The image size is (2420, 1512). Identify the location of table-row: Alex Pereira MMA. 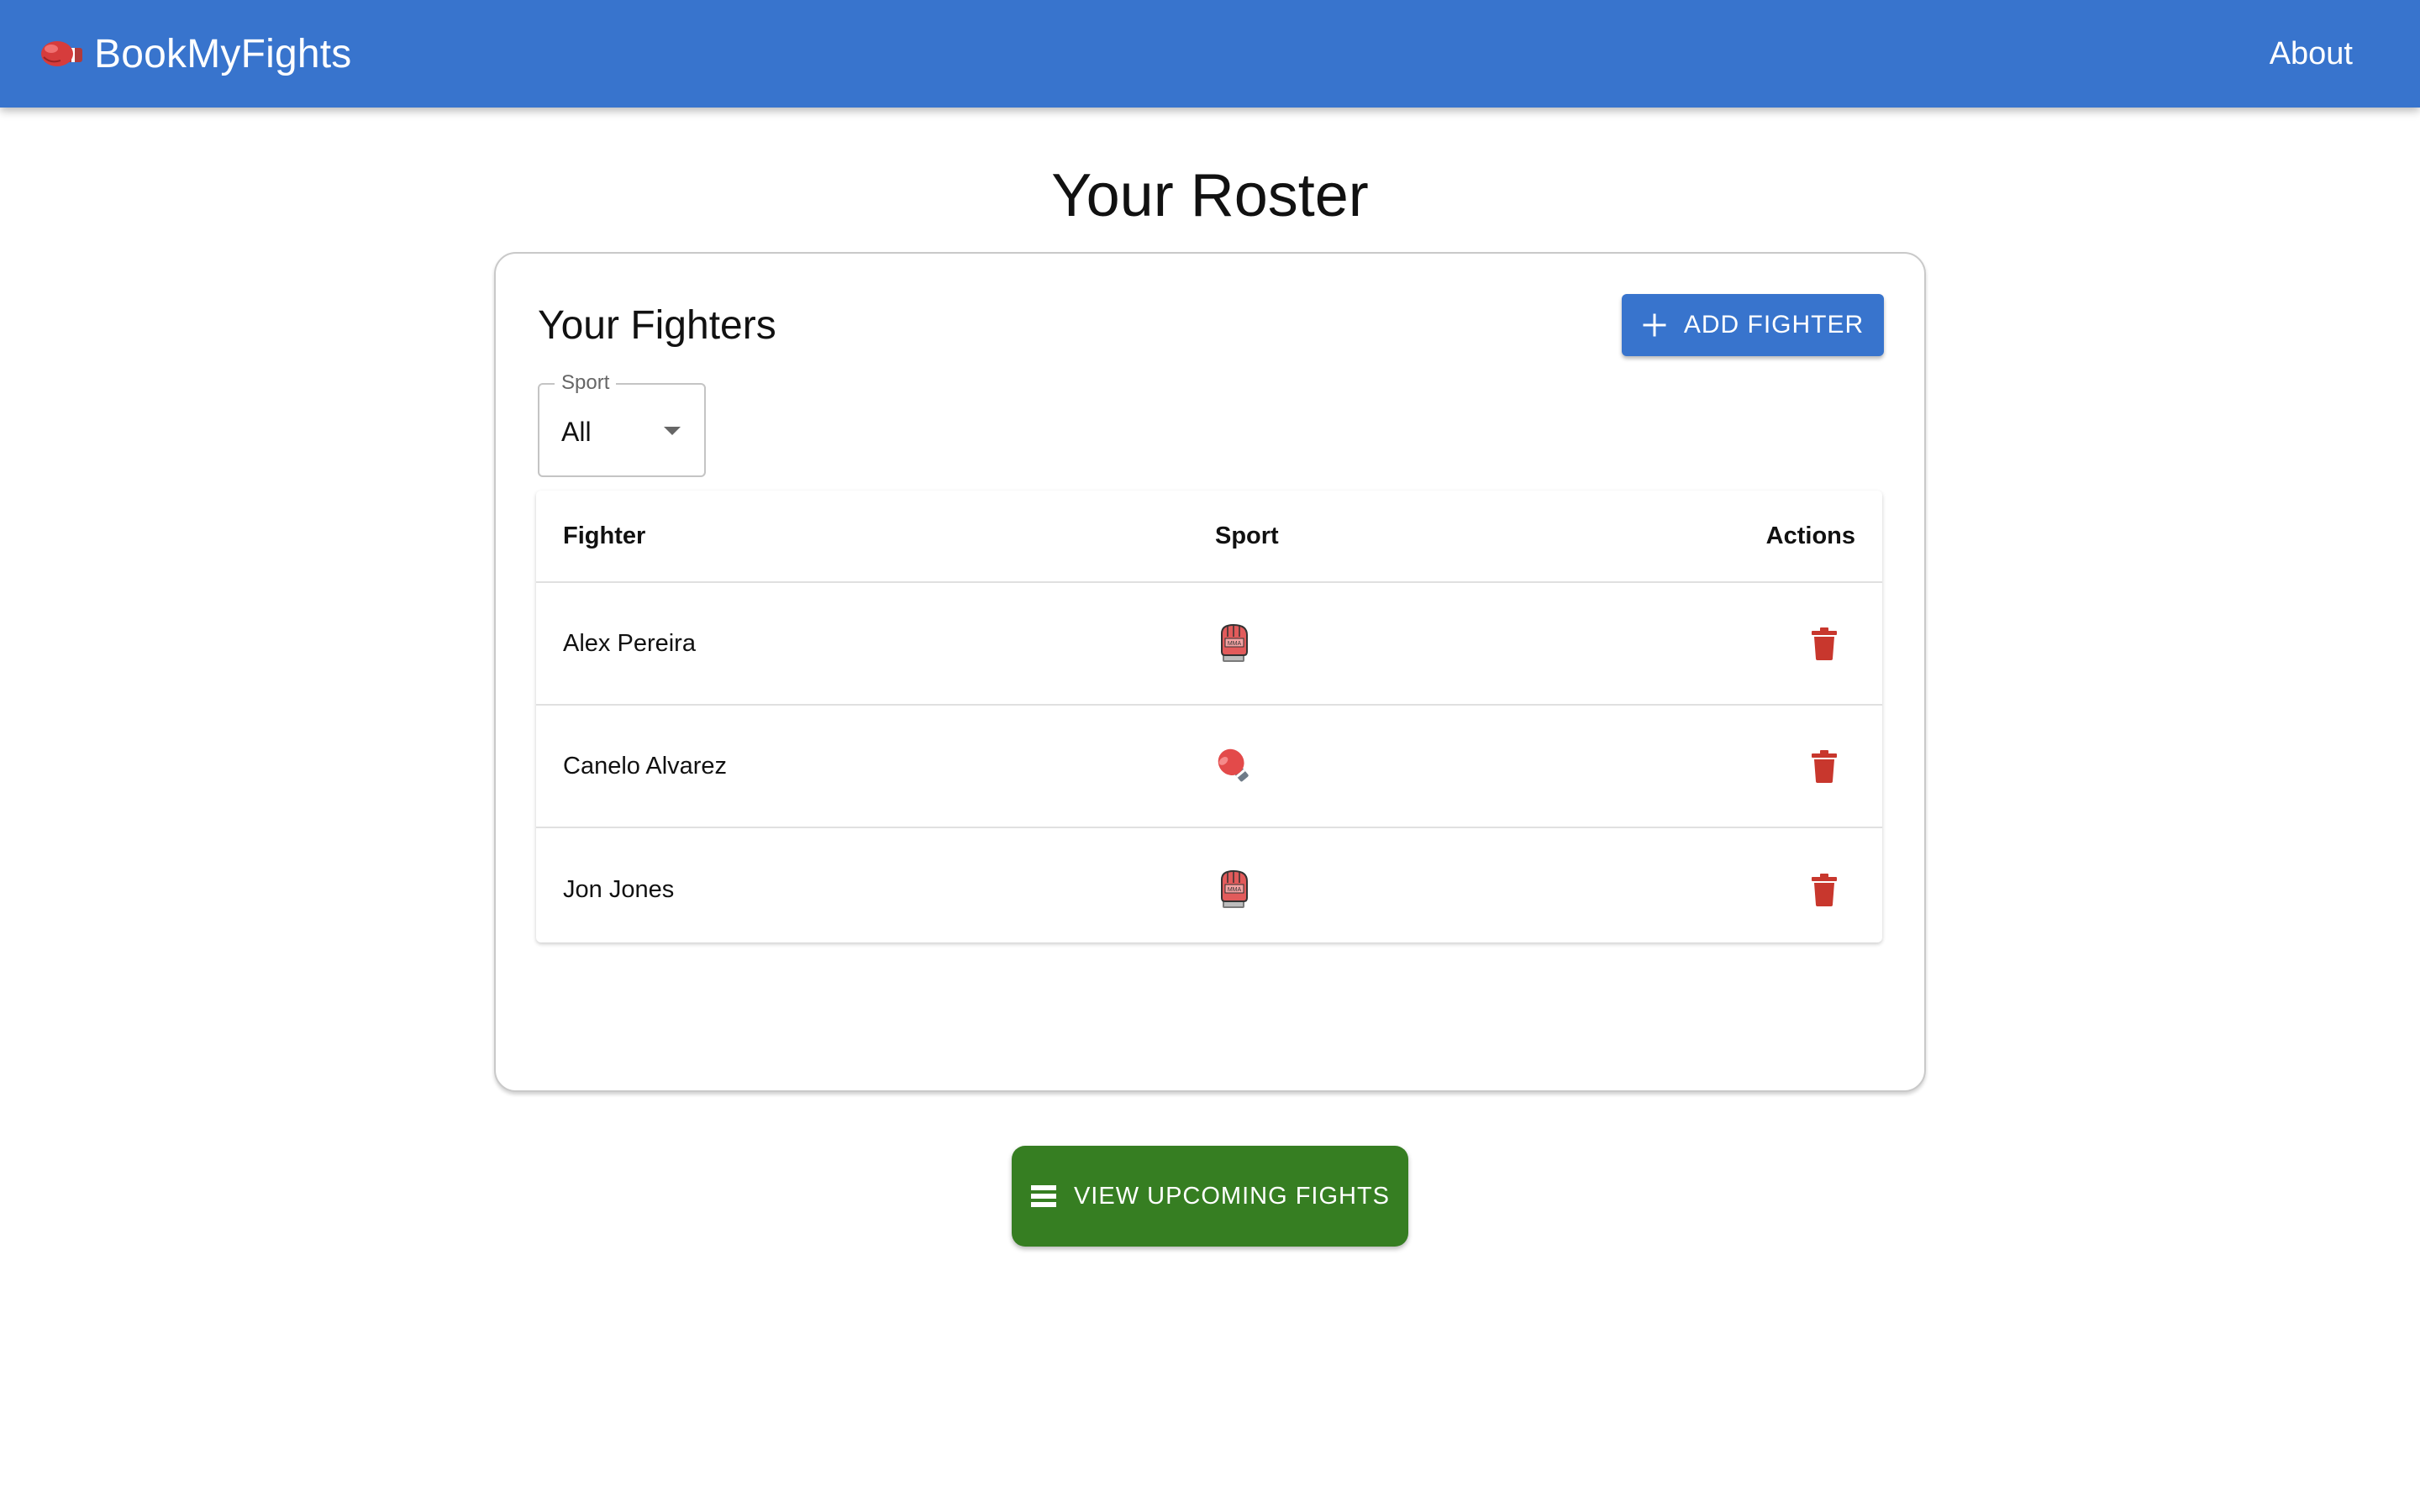
(1209, 644).